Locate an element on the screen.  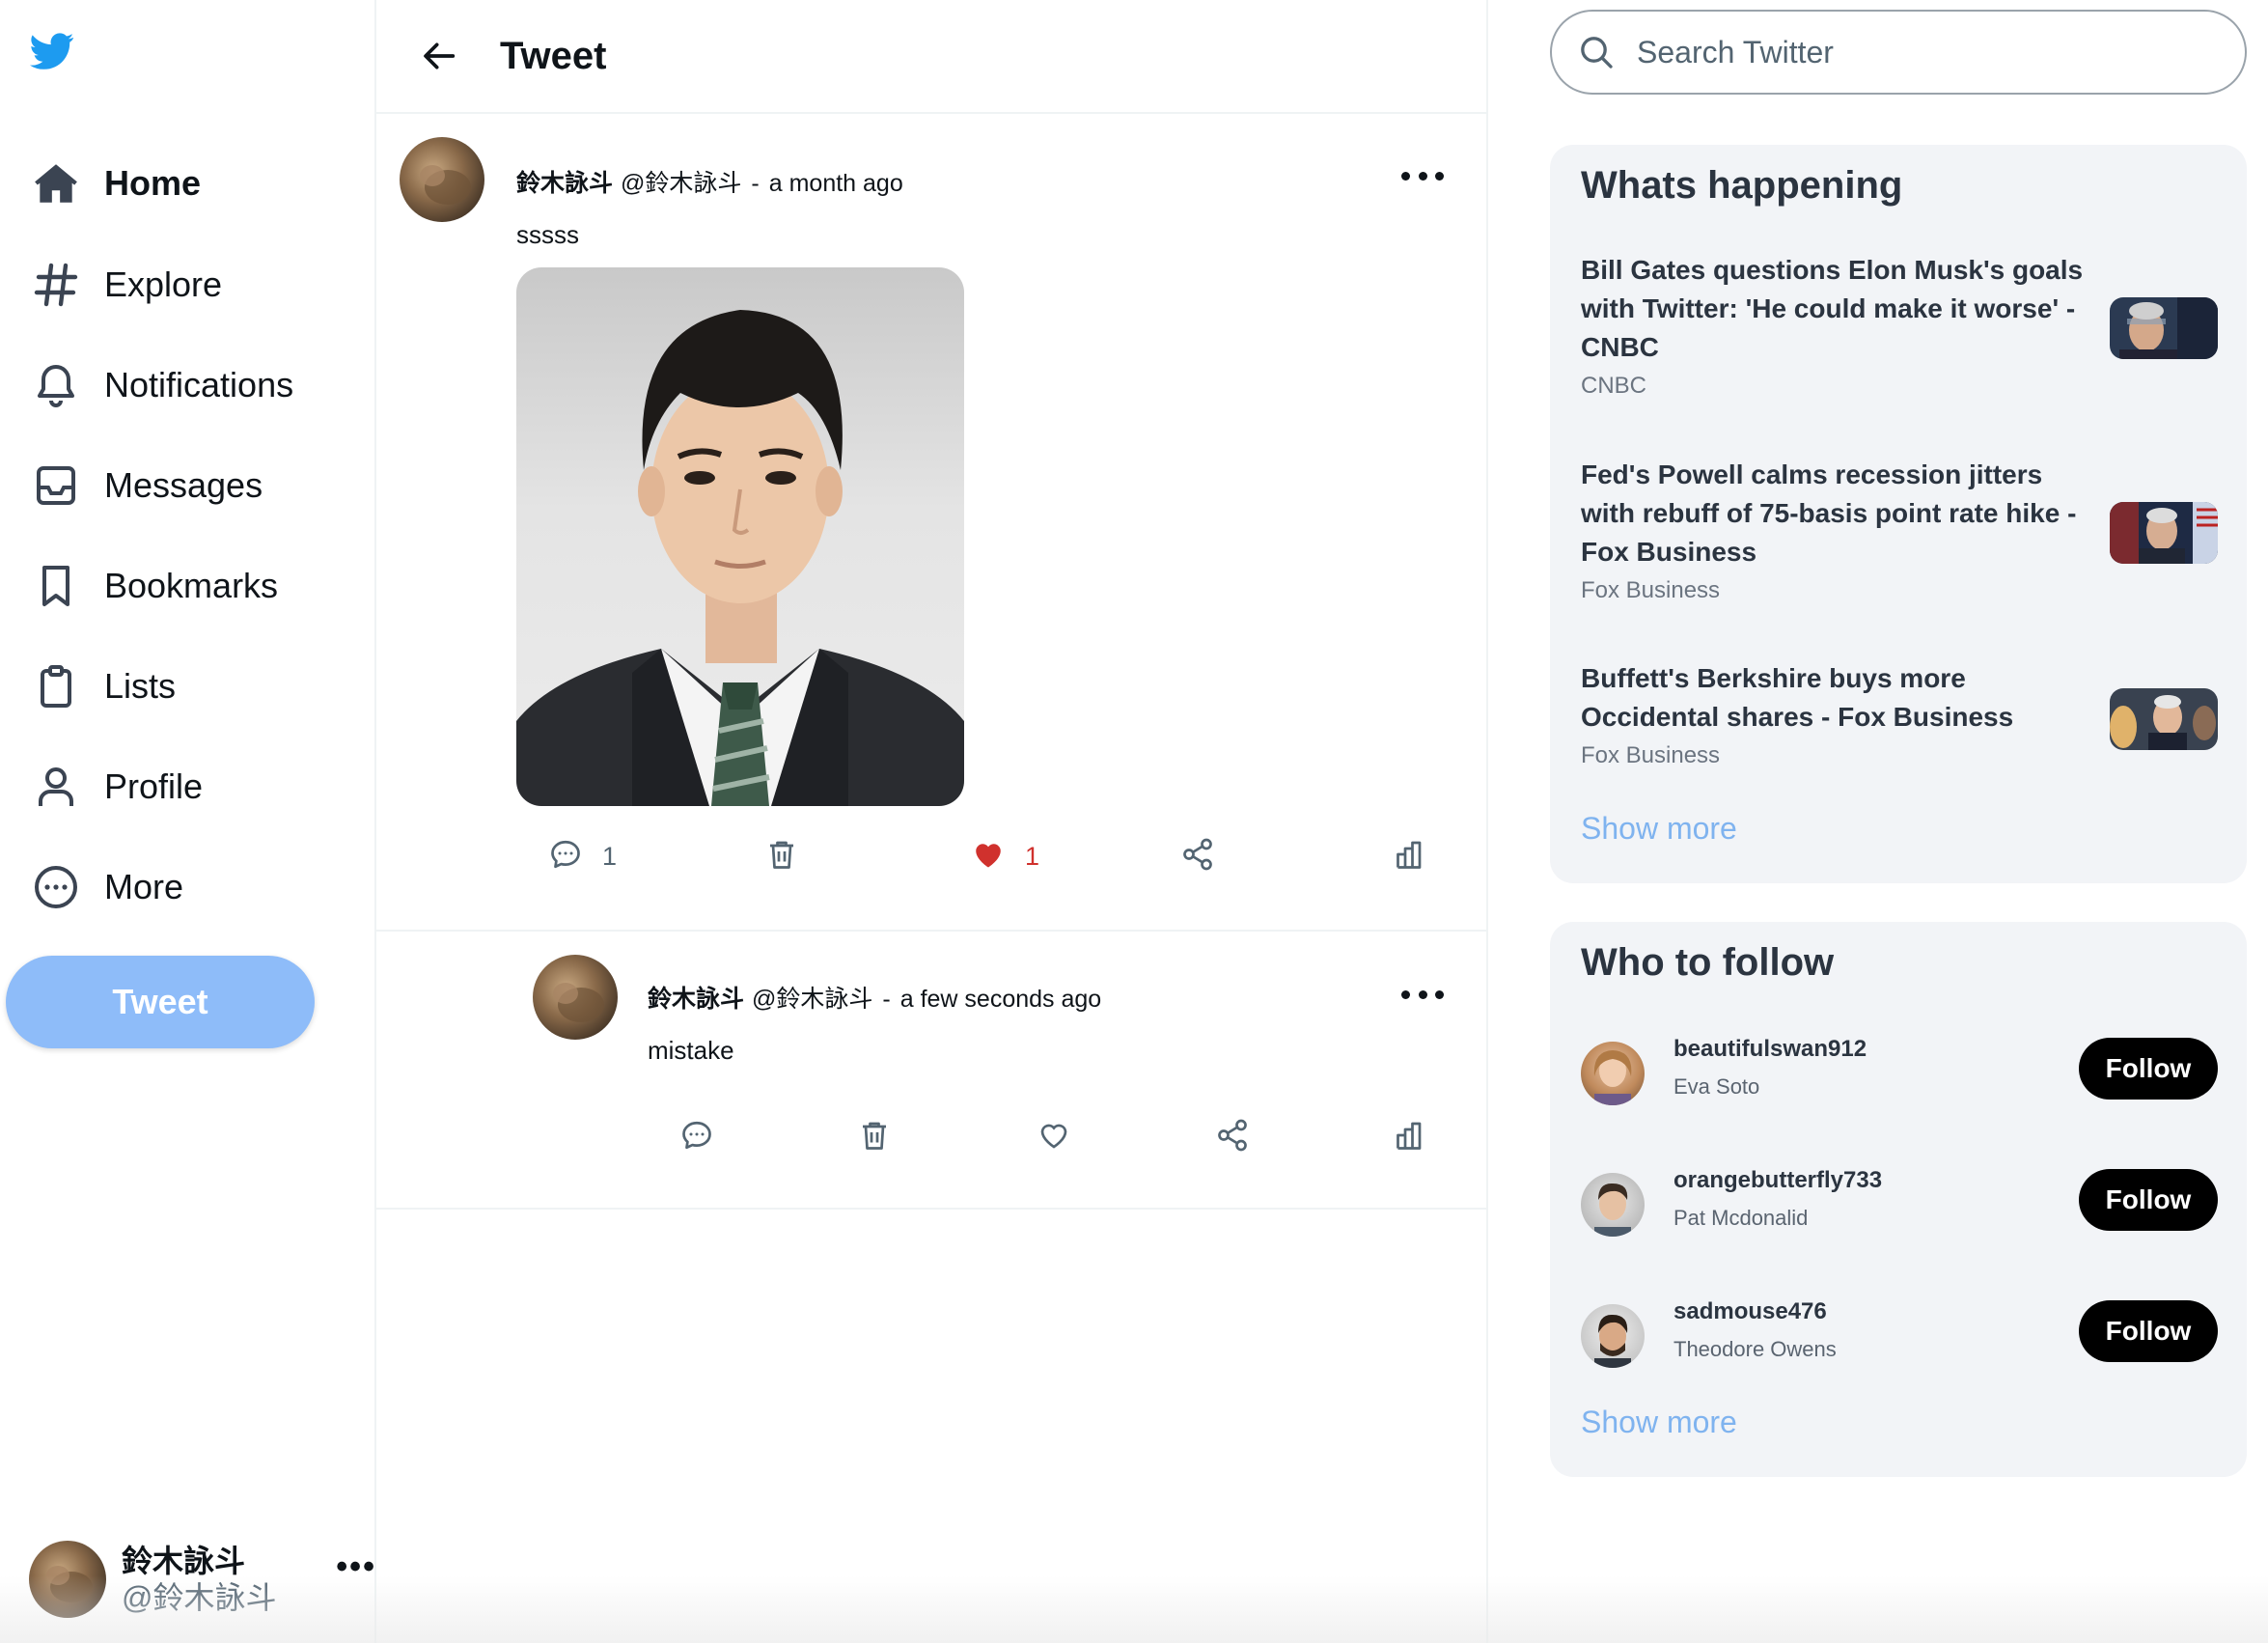
nav-home: Home is located at coordinates (115, 183).